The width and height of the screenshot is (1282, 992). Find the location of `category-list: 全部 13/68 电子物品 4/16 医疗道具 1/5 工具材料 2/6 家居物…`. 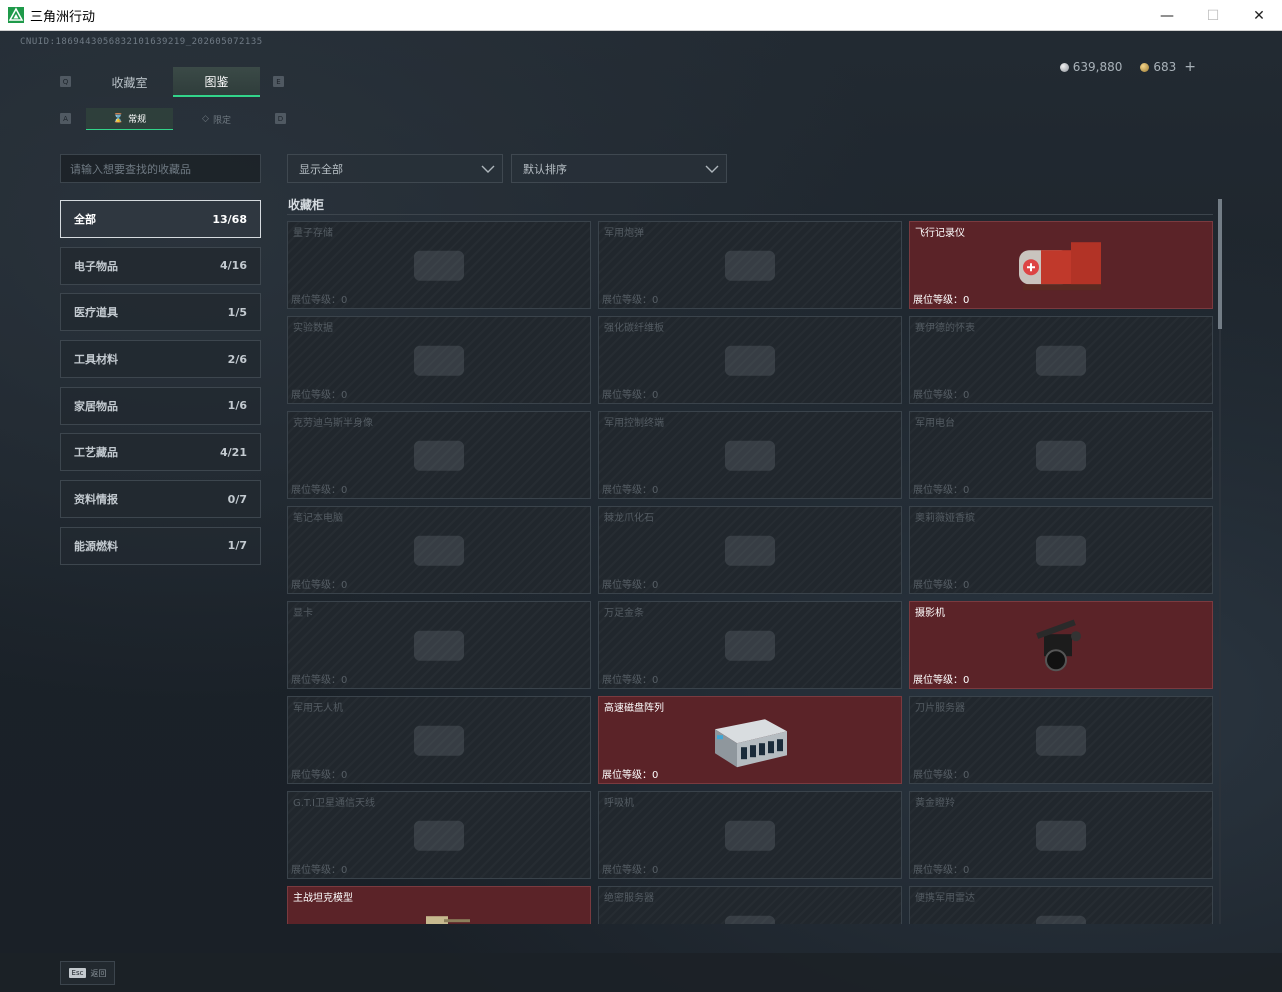

category-list: 全部 13/68 电子物品 4/16 医疗道具 1/5 工具材料 2/6 家居物… is located at coordinates (160, 387).